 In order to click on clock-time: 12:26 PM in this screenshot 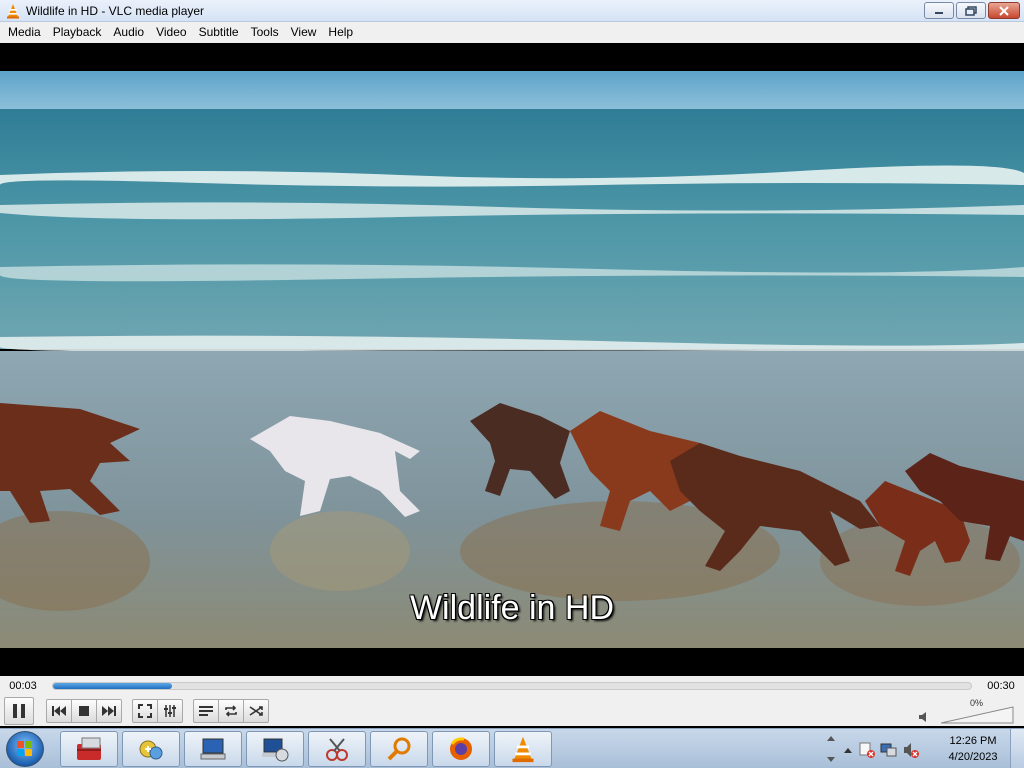, I will do `click(973, 741)`.